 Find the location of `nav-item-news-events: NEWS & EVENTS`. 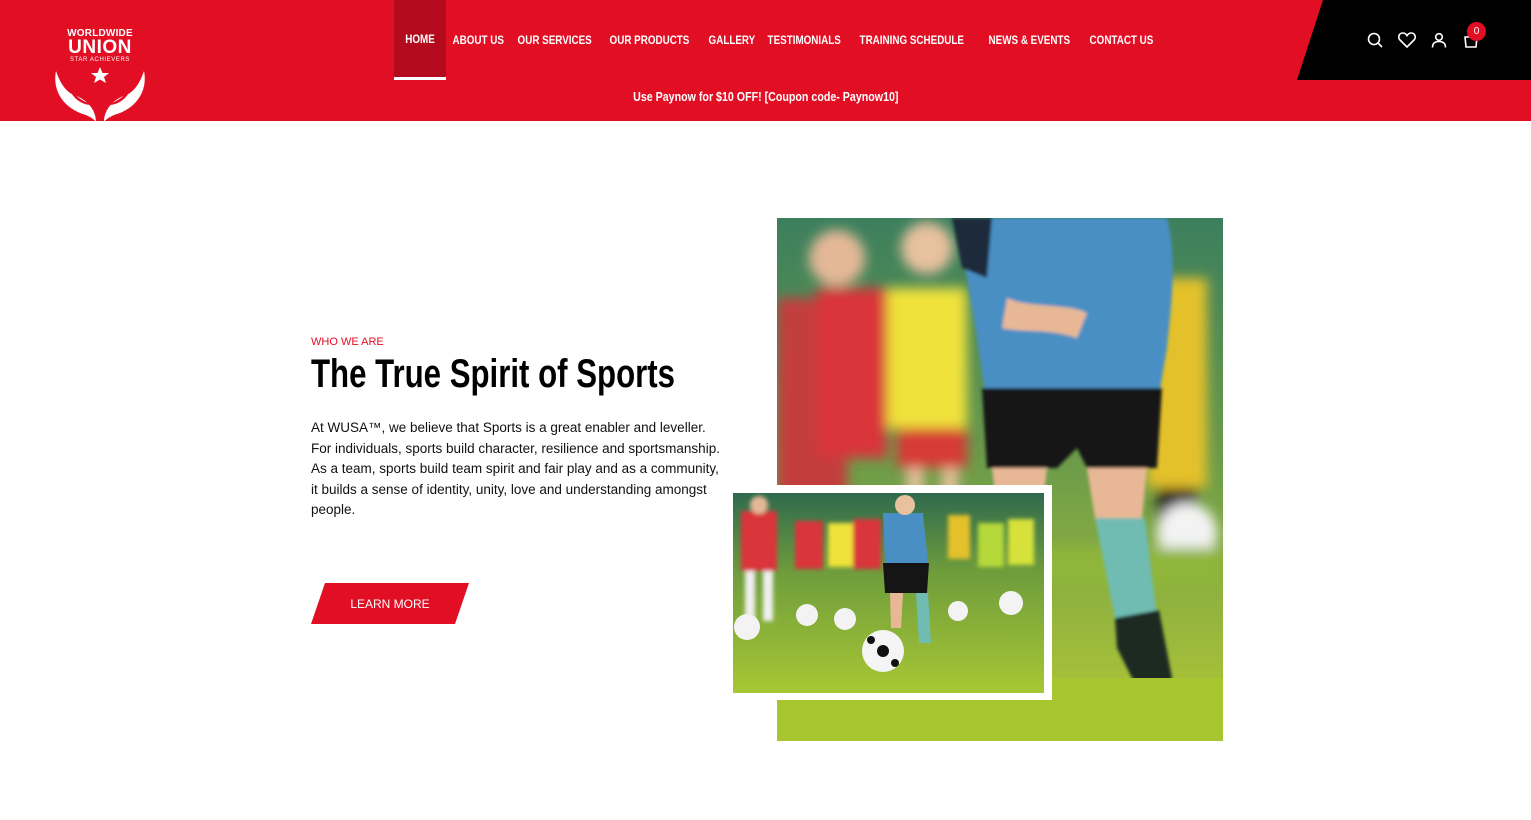

nav-item-news-events: NEWS & EVENTS is located at coordinates (1029, 40).